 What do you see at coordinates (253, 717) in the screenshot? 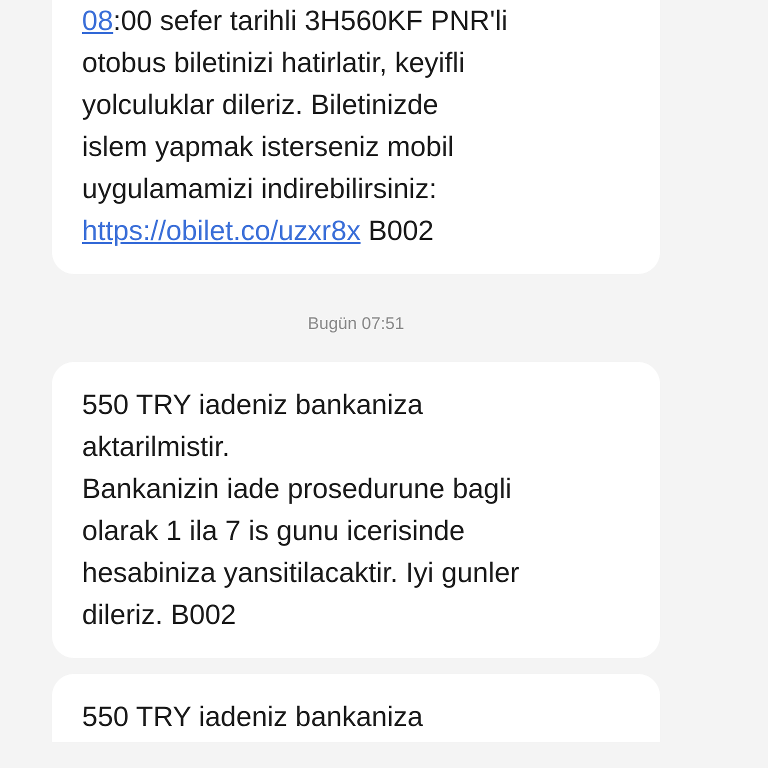
I see `message-text: 550 TRY iadeniz bankaniza` at bounding box center [253, 717].